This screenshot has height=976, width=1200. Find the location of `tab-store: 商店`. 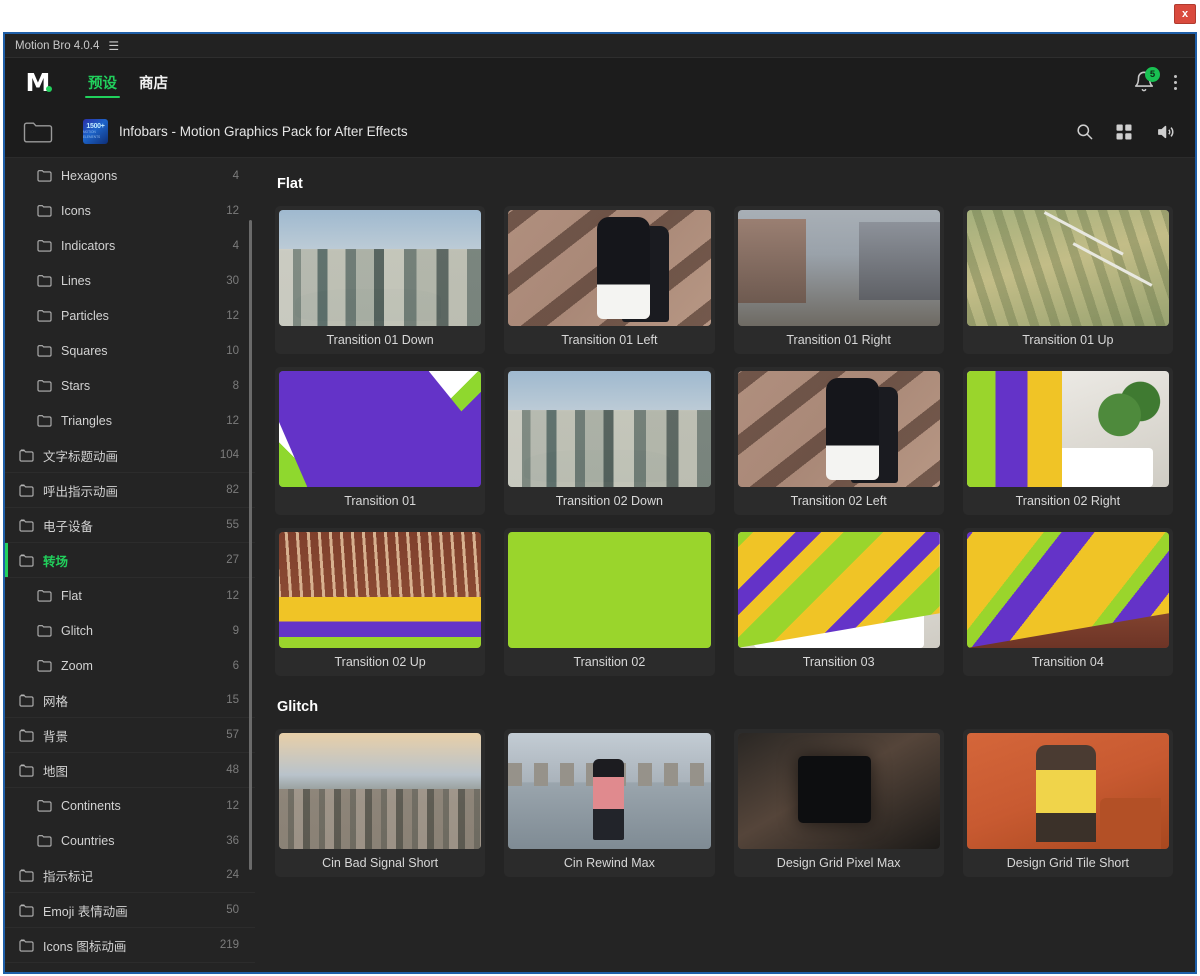

tab-store: 商店 is located at coordinates (153, 82).